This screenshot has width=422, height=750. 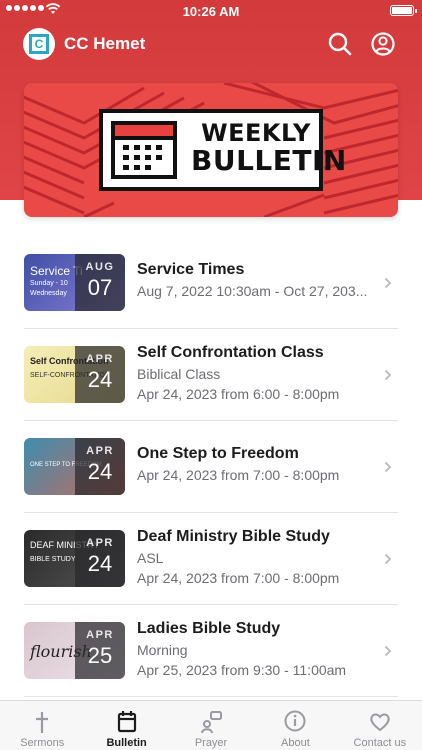 I want to click on app-title: CC Hemet, so click(x=105, y=43).